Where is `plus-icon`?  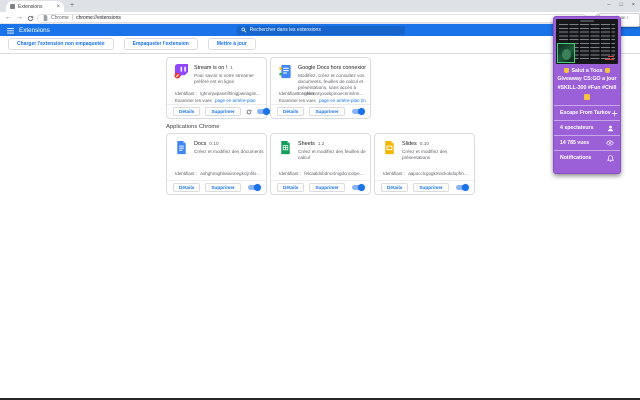 plus-icon is located at coordinates (614, 113).